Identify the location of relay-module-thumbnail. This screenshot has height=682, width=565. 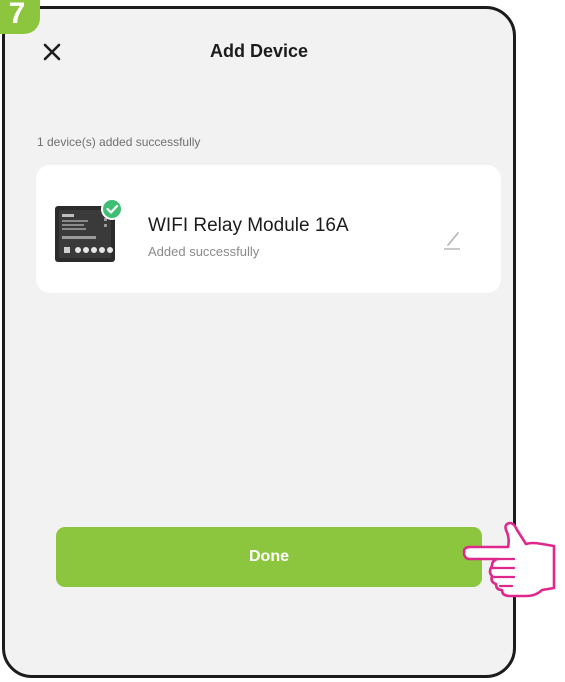
(89, 230).